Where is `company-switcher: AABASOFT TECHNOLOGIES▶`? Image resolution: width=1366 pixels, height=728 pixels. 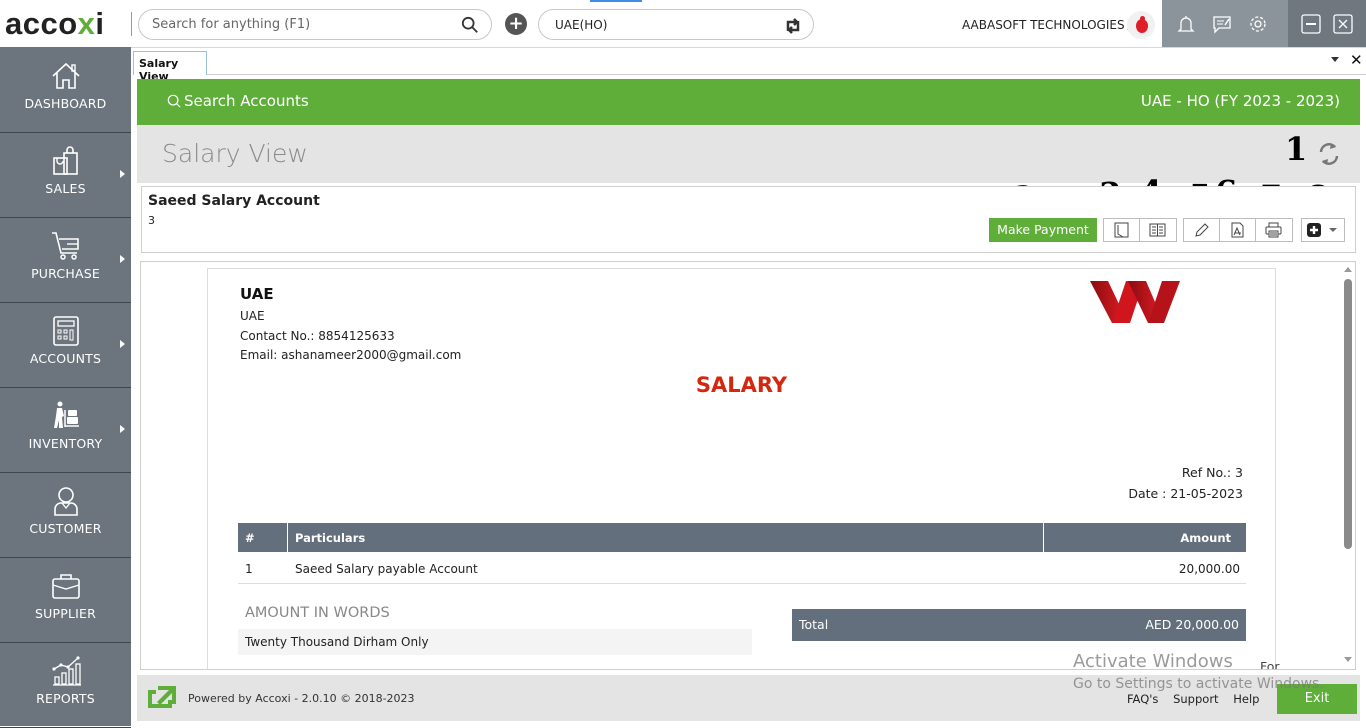
company-switcher: AABASOFT TECHNOLOGIES▶ is located at coordinates (1048, 25).